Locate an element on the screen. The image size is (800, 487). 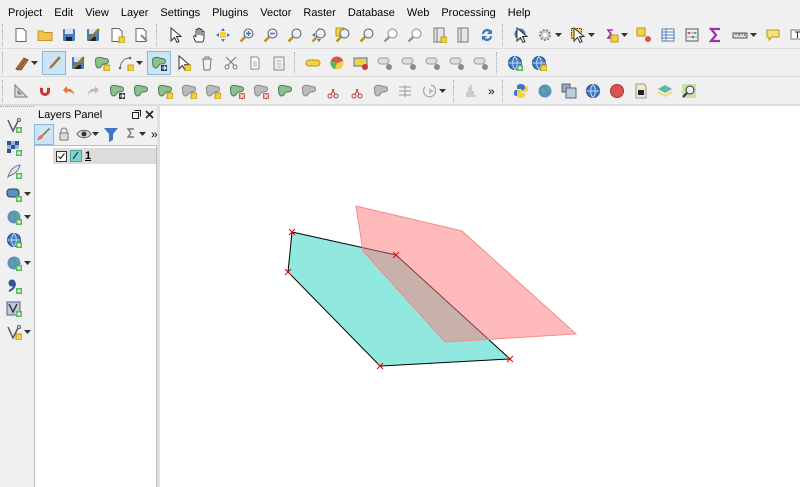
menu-item: Plugins is located at coordinates (230, 12).